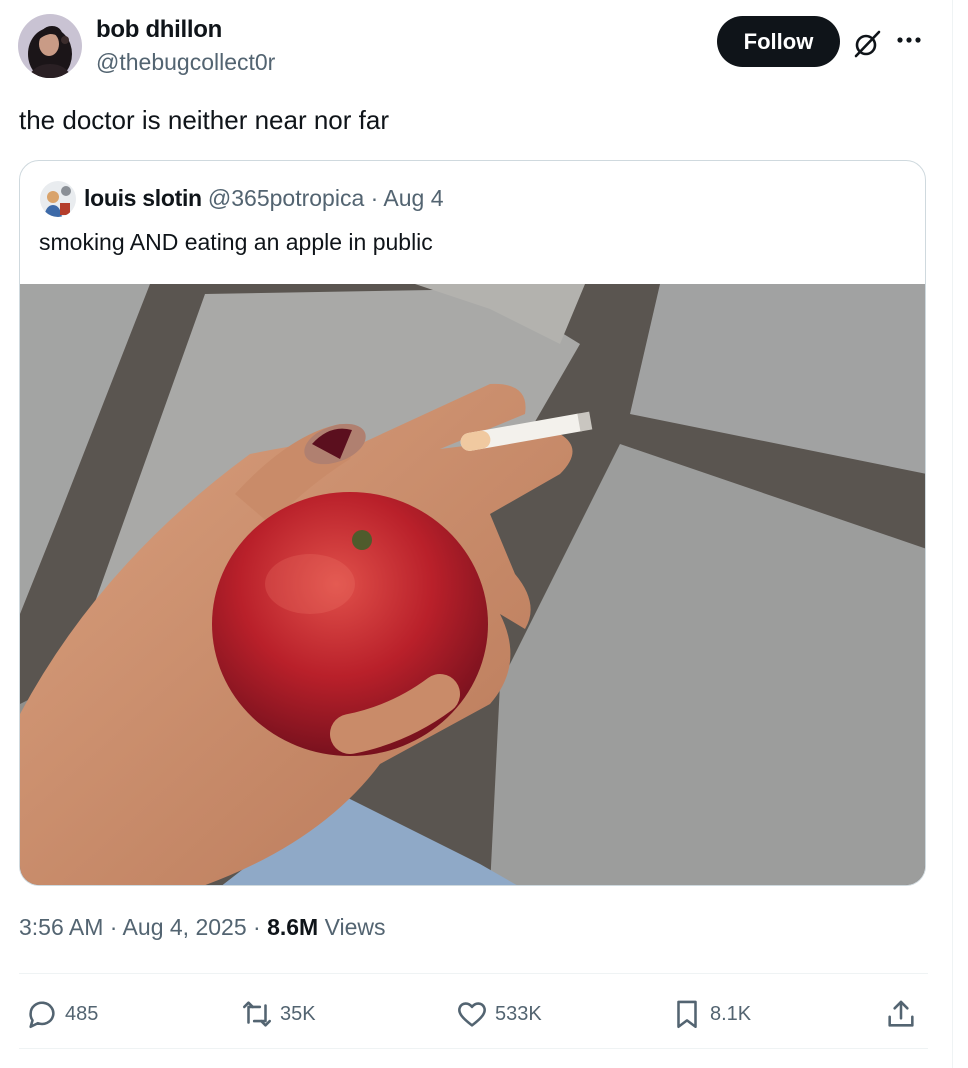  Describe the element at coordinates (952, 534) in the screenshot. I see `column-border` at that location.